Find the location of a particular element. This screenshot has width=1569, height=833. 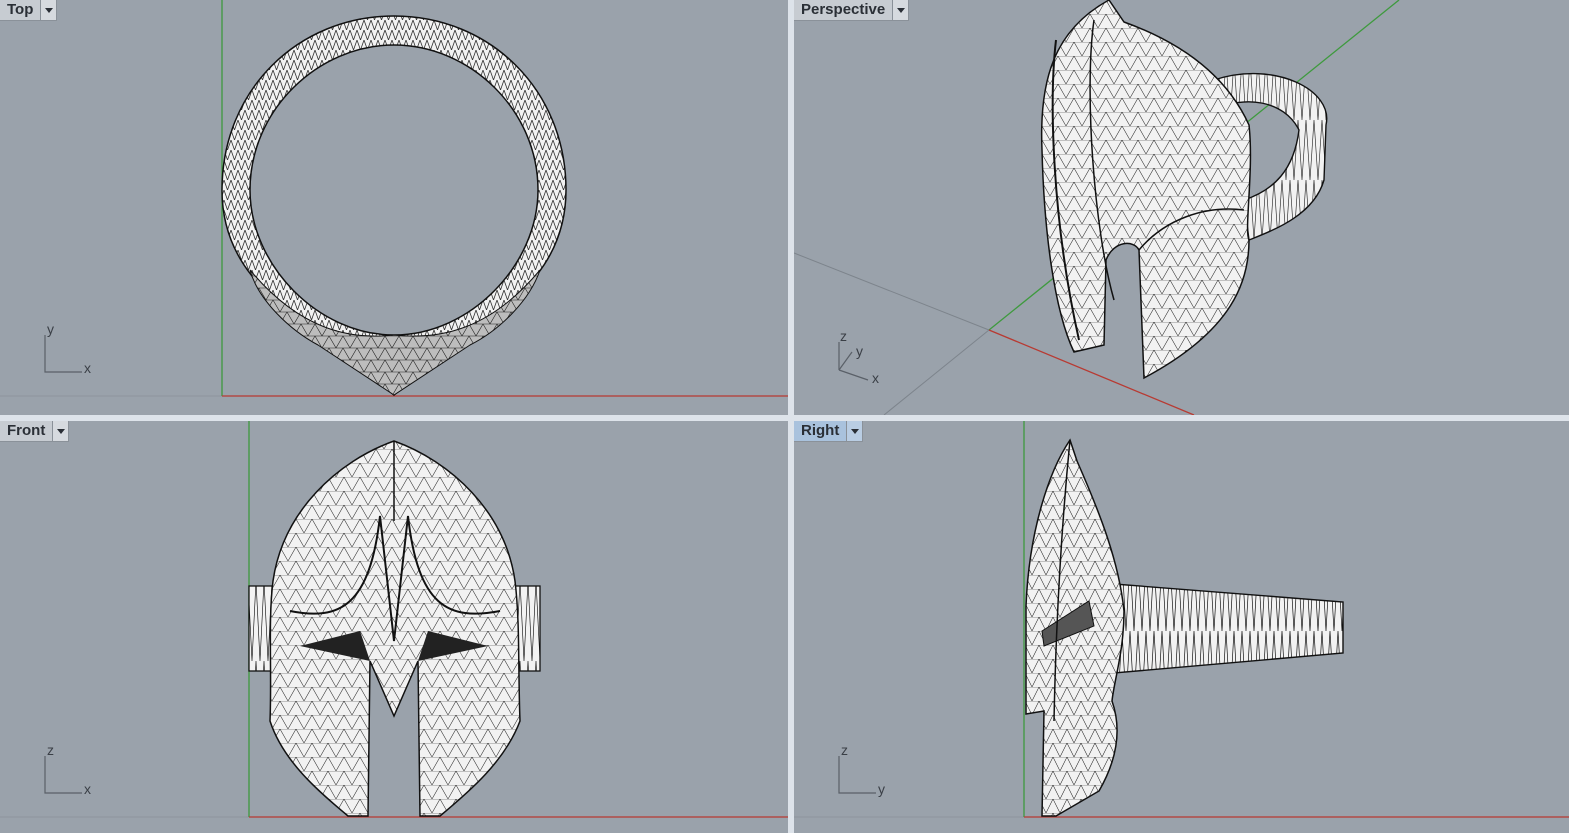

viewport-tab-top: Top is located at coordinates (29, 10).